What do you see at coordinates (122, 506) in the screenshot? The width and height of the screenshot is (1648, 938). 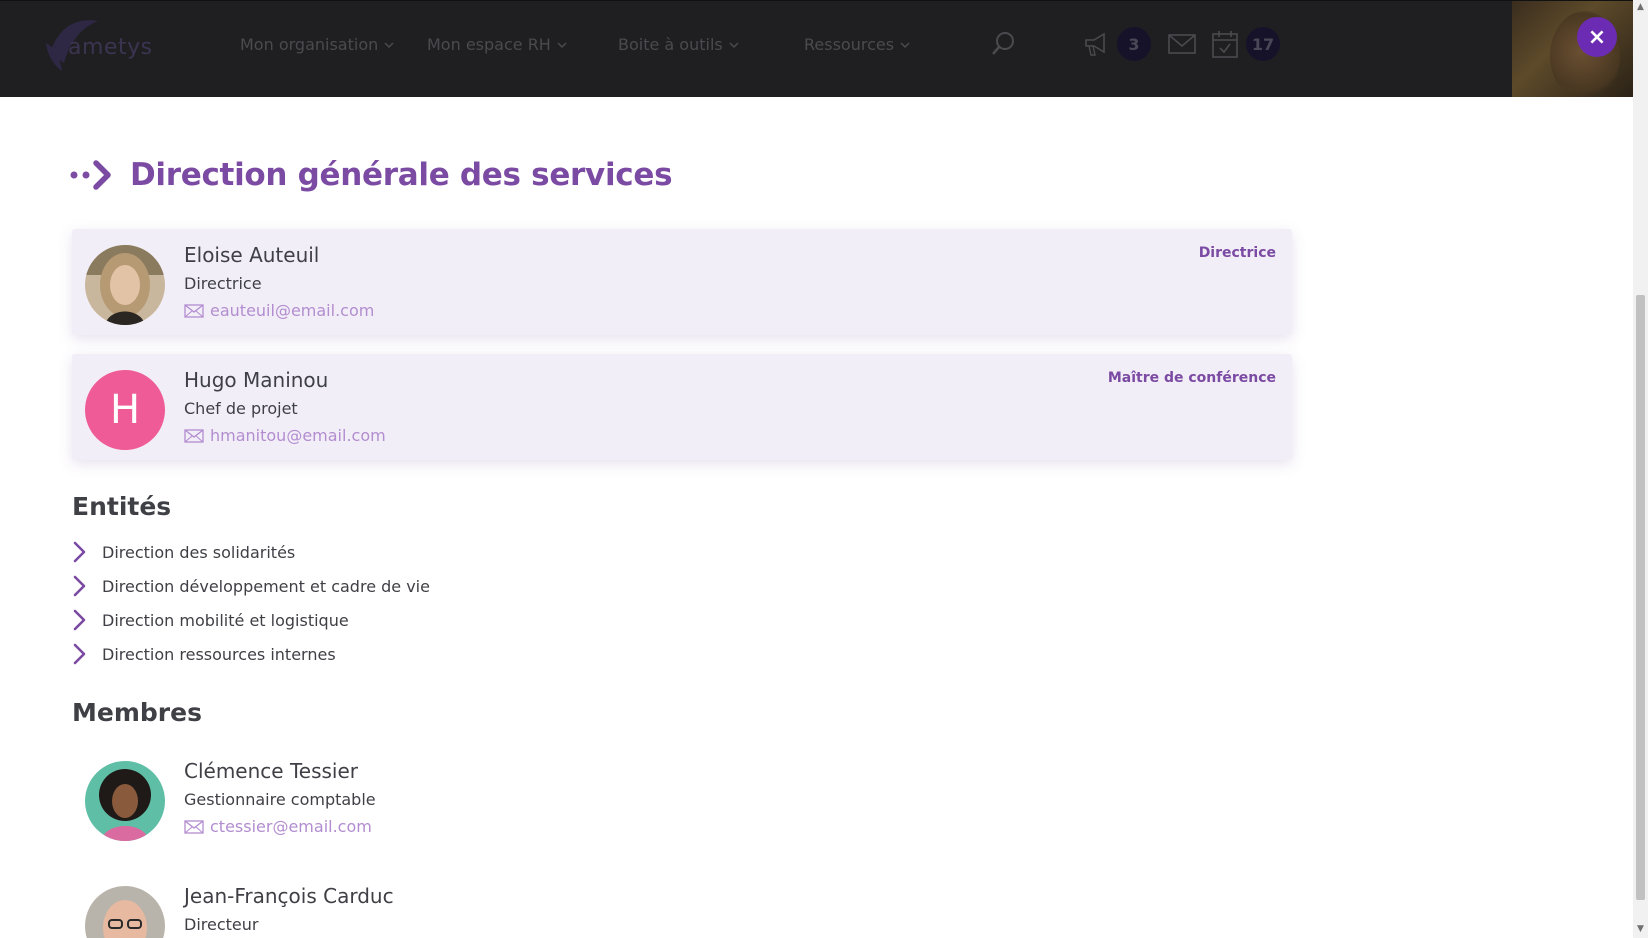 I see `entities-heading: Entités` at bounding box center [122, 506].